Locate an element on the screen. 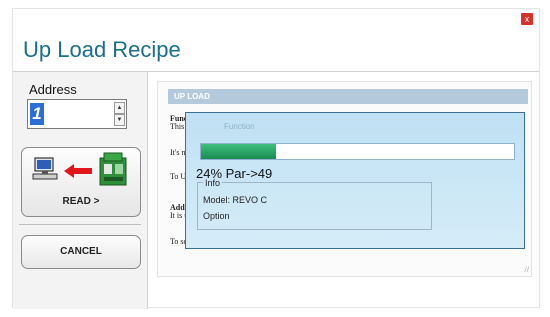 This screenshot has height=317, width=550. read-button-label: READ > is located at coordinates (81, 201).